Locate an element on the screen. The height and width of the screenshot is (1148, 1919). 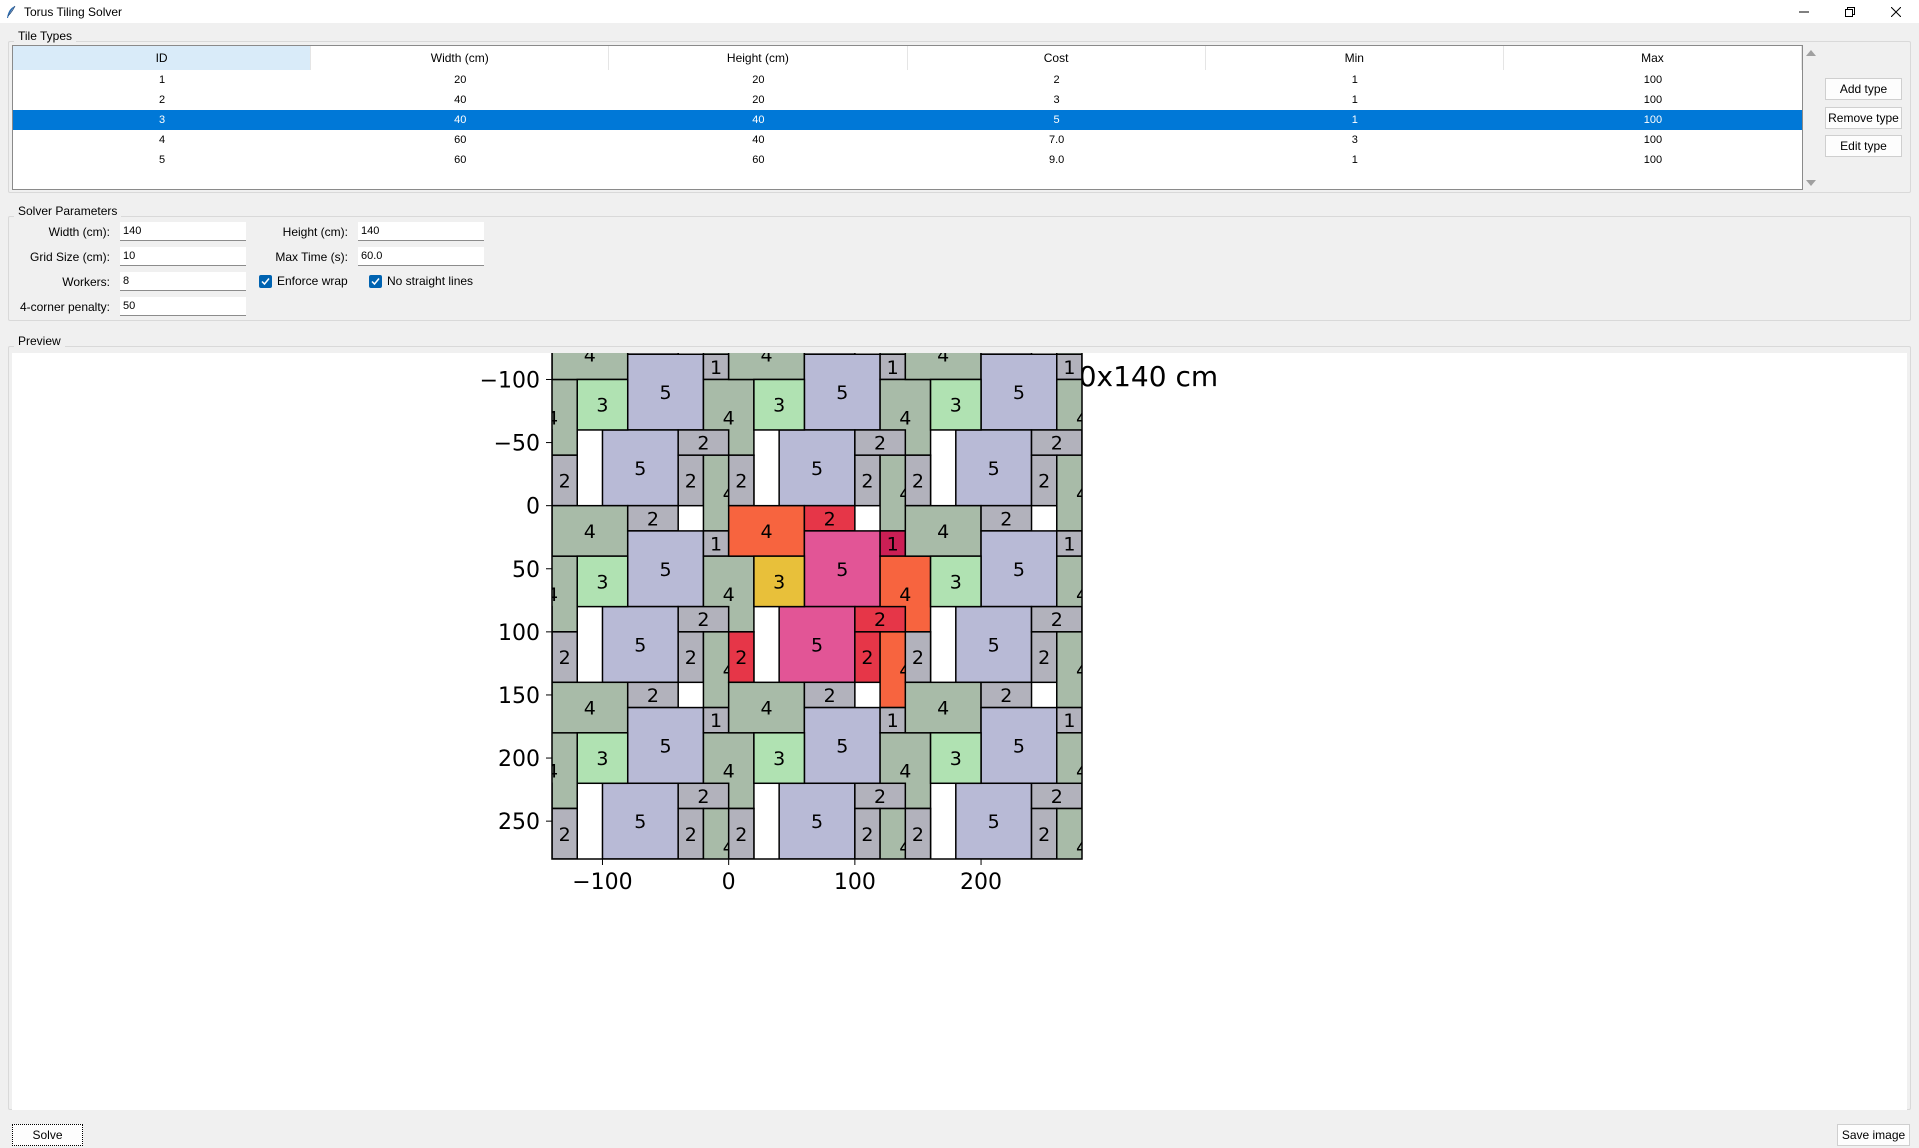
max-time-input is located at coordinates (421, 256).